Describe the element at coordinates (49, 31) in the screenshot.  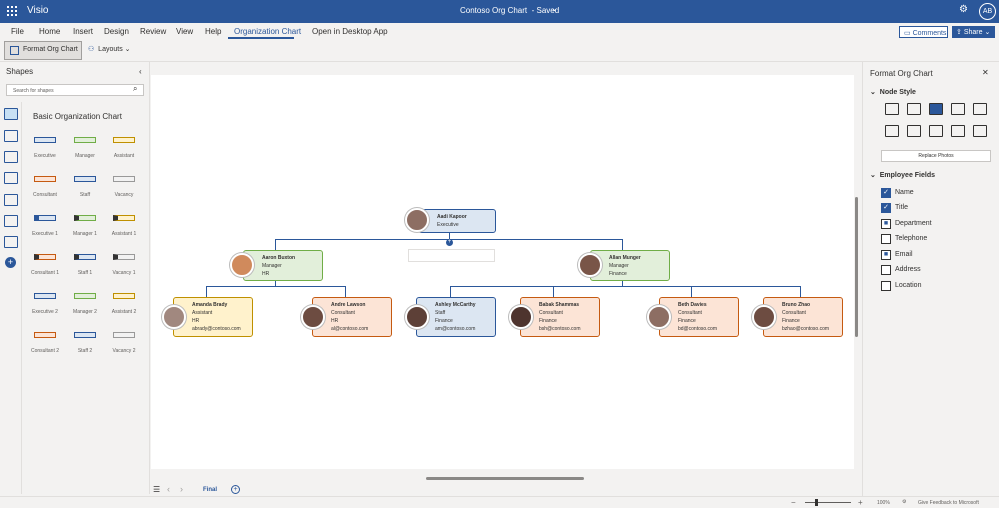
I see `menu-home: Home` at that location.